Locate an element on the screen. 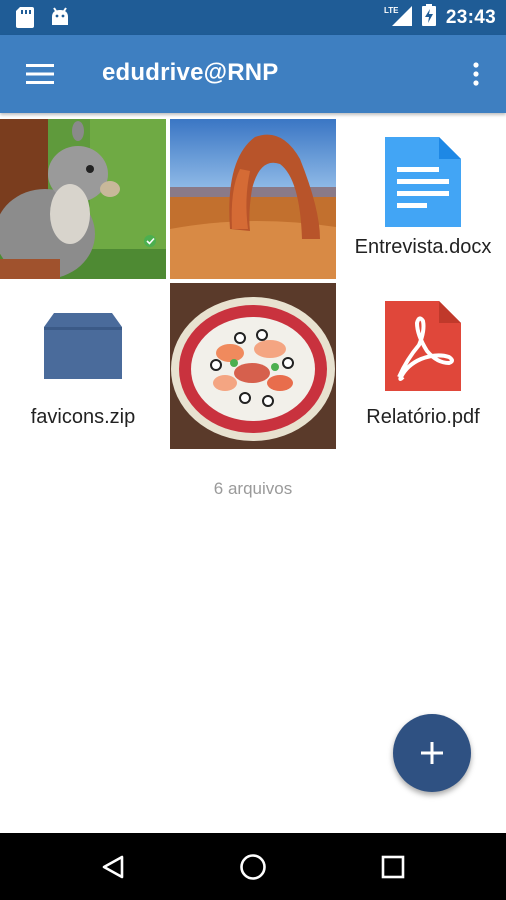  file-count: 6 arquivos is located at coordinates (253, 488).